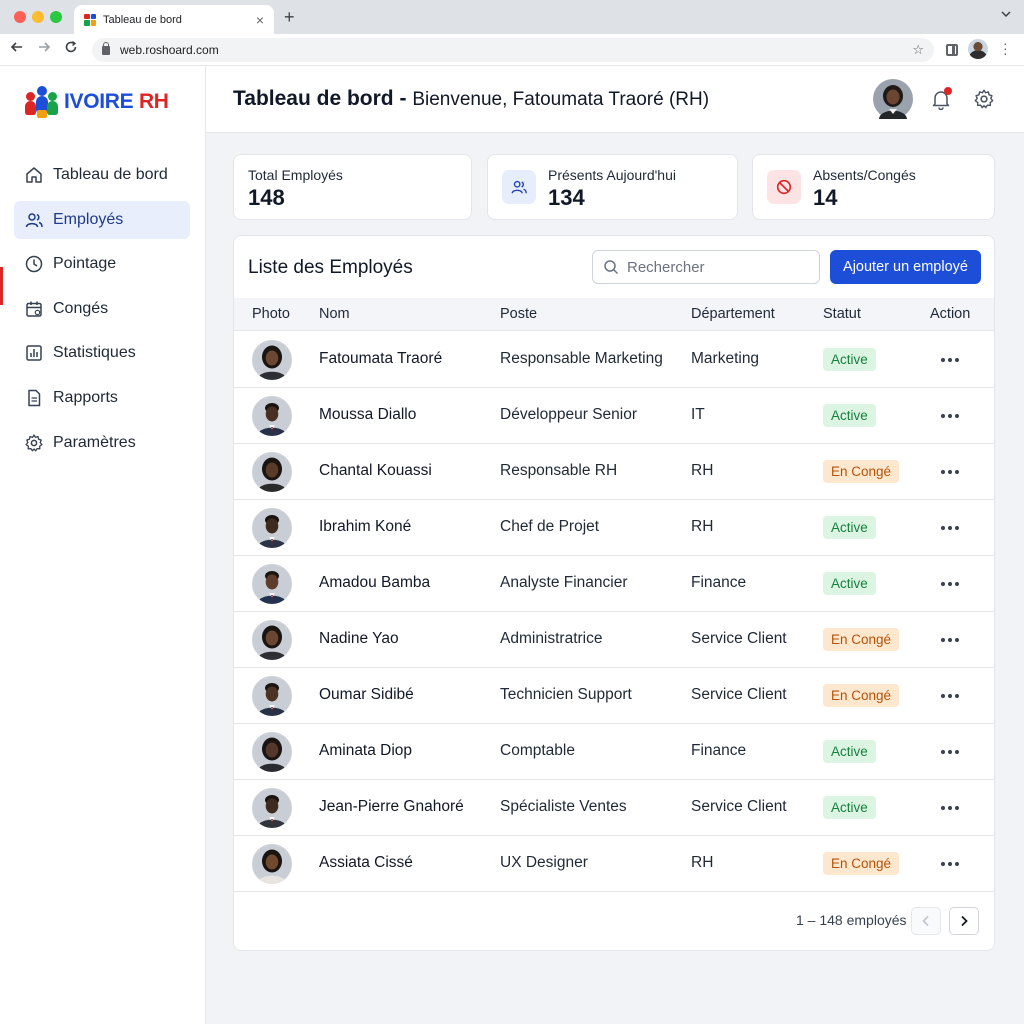 The image size is (1024, 1024). I want to click on block-icon, so click(784, 187).